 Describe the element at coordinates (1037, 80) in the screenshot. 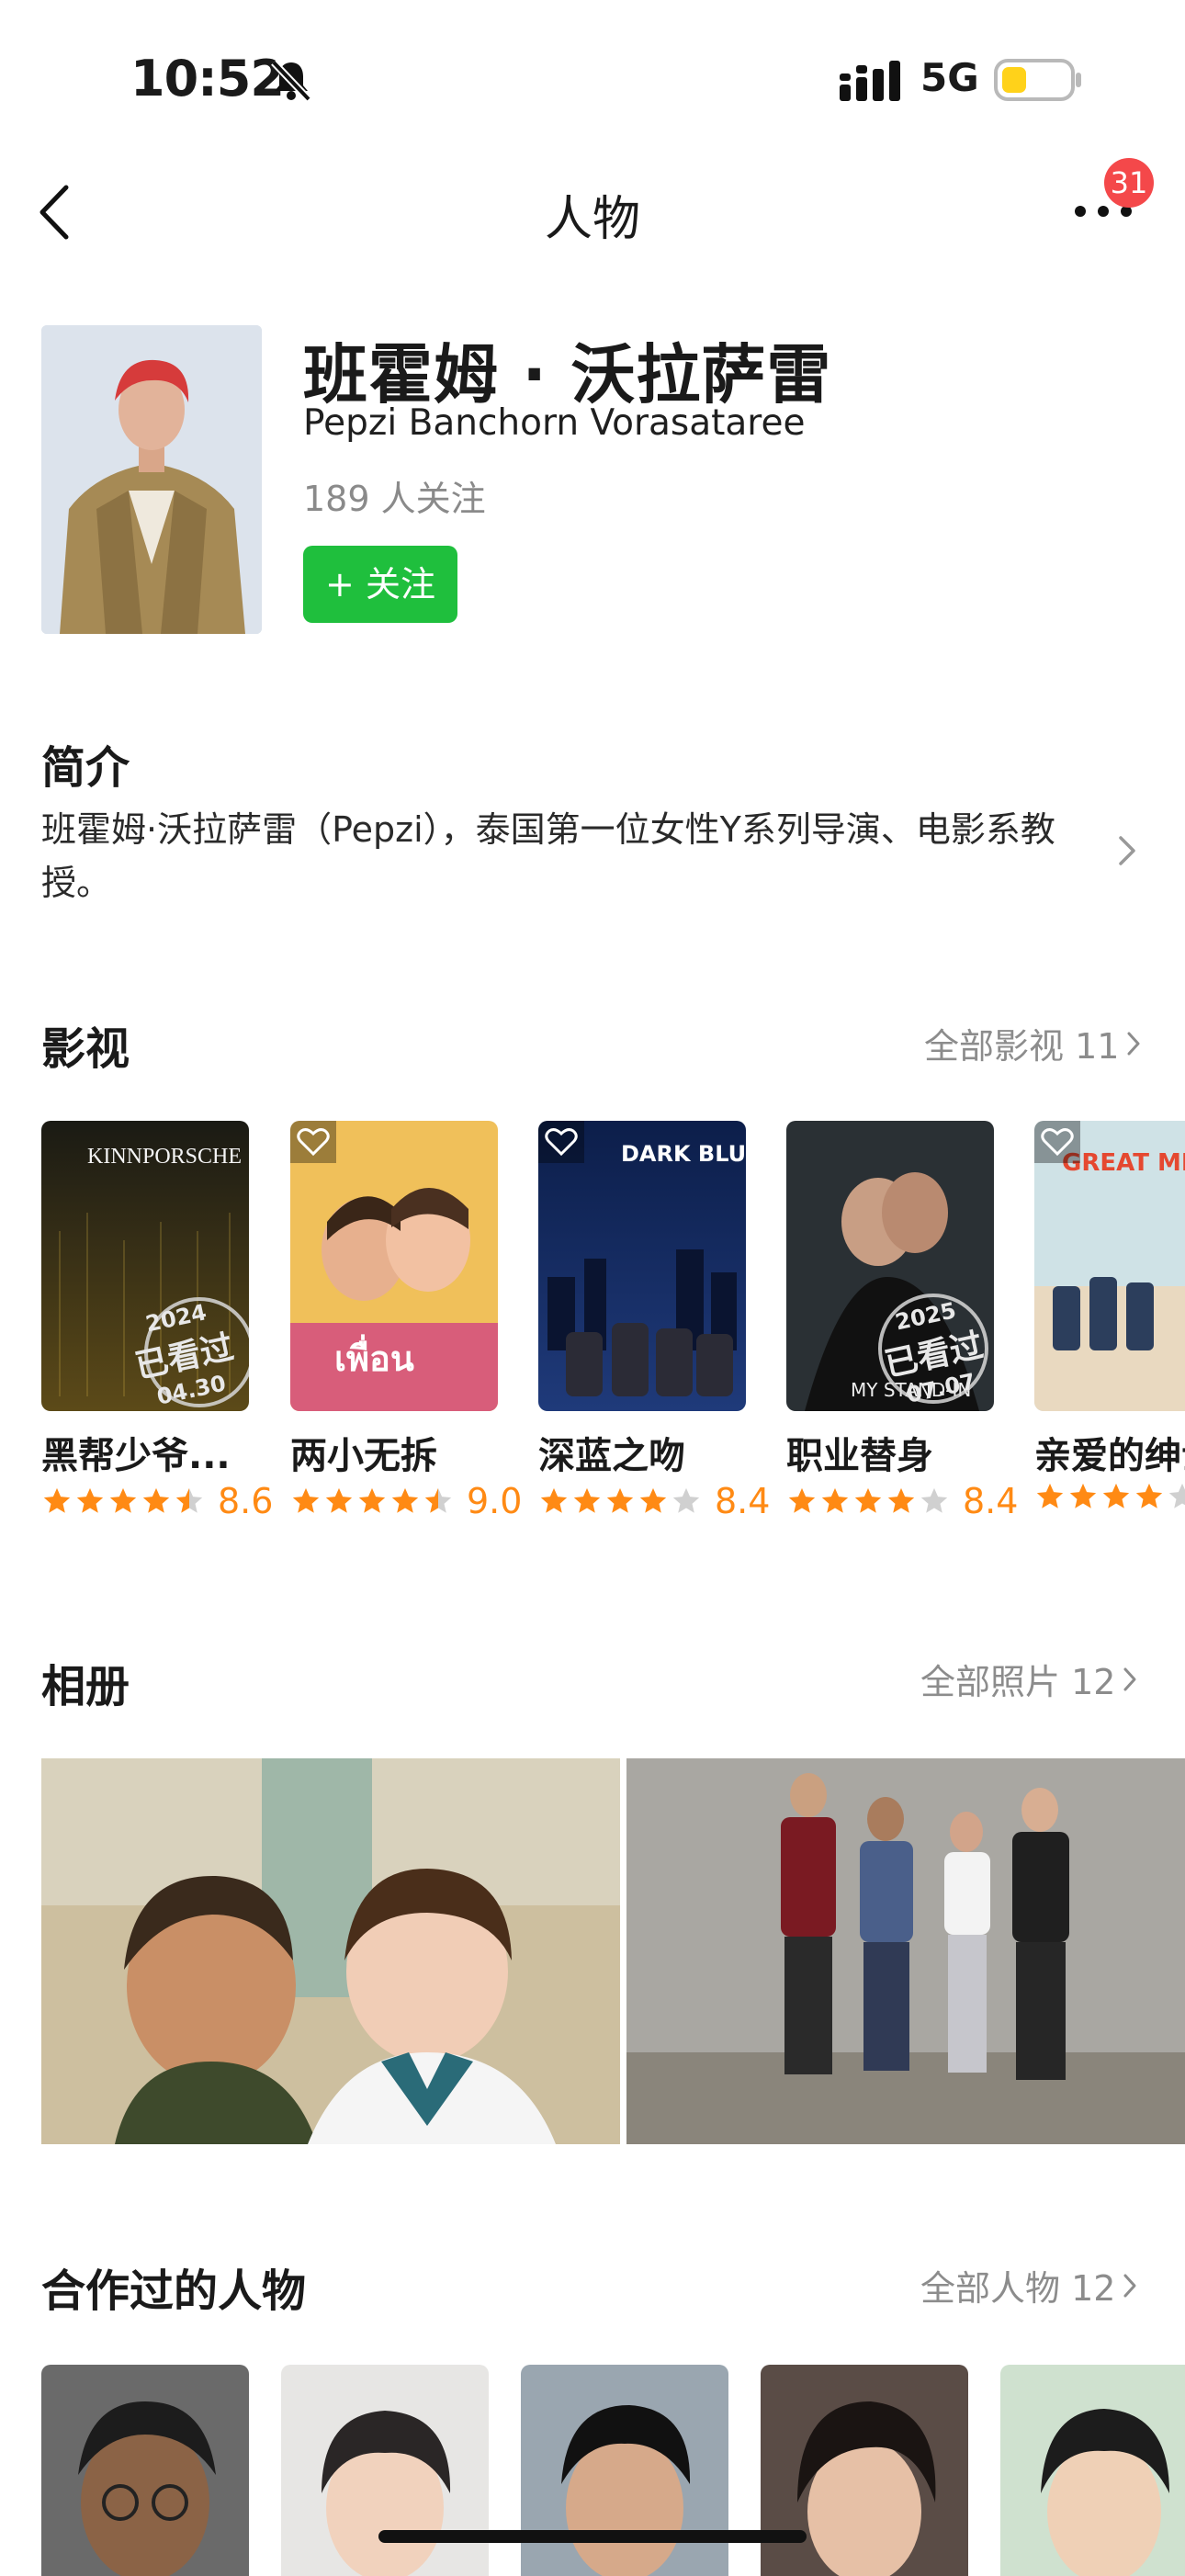

I see `battery-icon` at that location.